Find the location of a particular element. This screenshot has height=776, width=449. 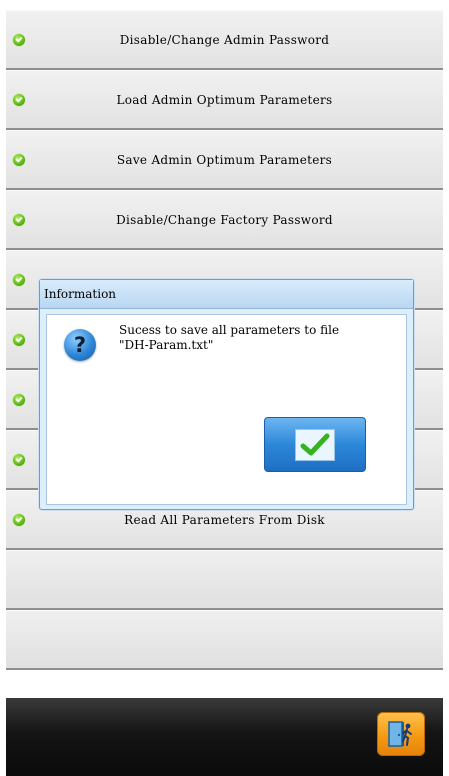

menu-item-load-admin-optimum-parameters: Load Admin Optimum Parameters is located at coordinates (224, 100).